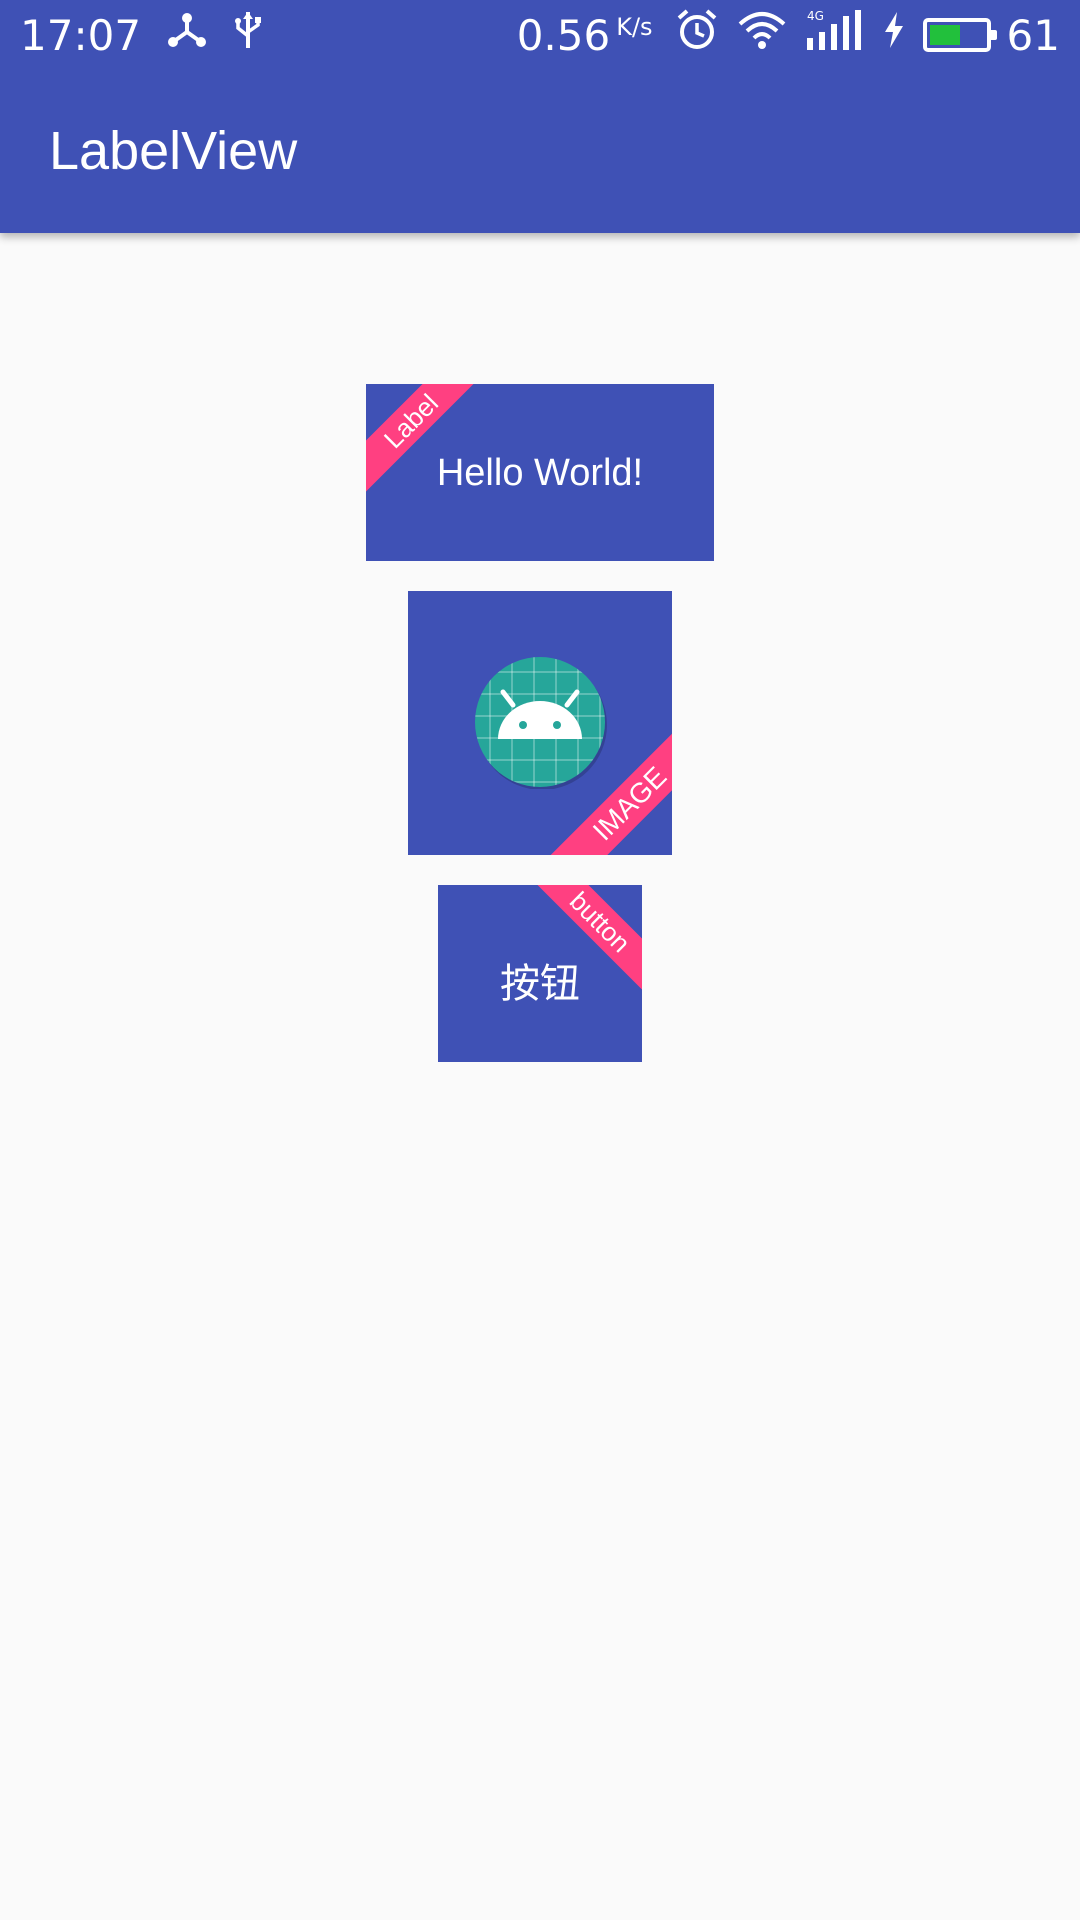 The width and height of the screenshot is (1080, 1920). What do you see at coordinates (762, 35) in the screenshot?
I see `wifi-icon` at bounding box center [762, 35].